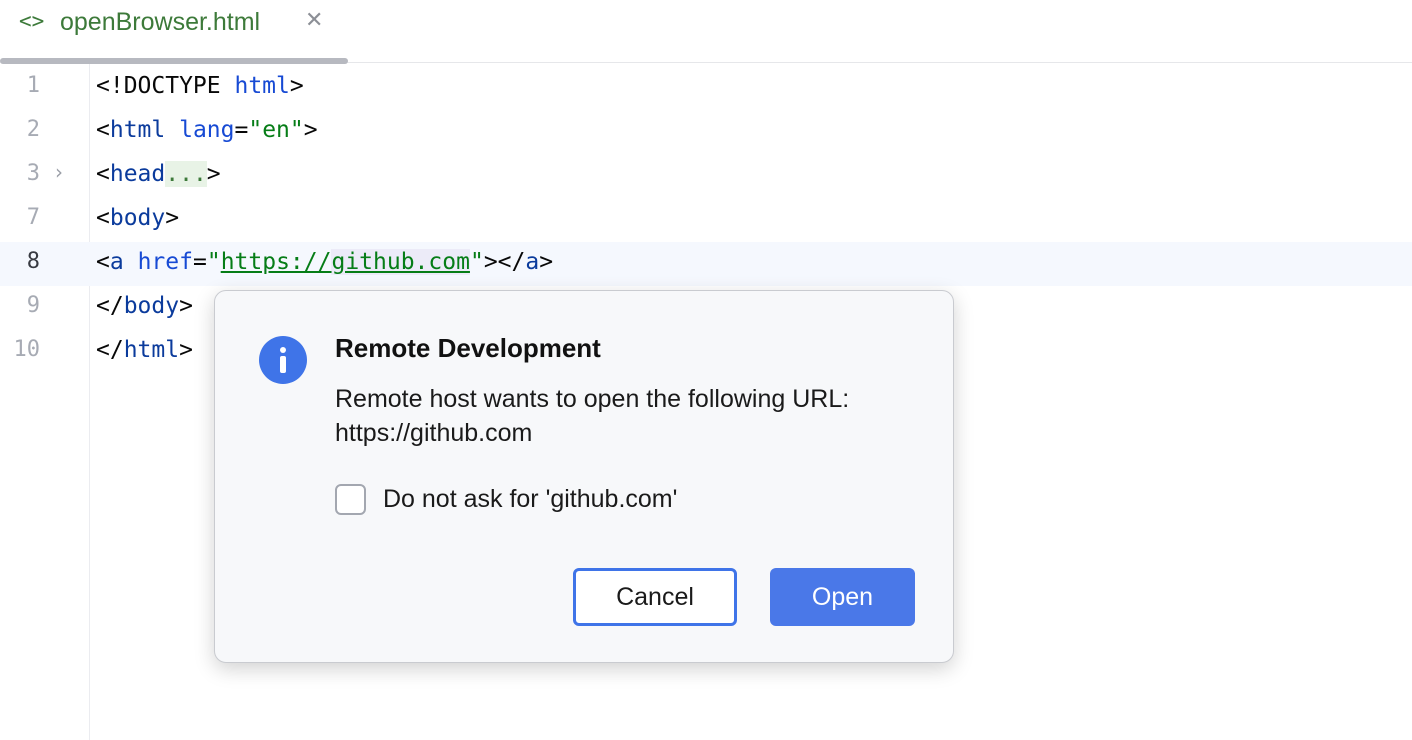  What do you see at coordinates (530, 499) in the screenshot?
I see `do-not-ask-label: Do not ask for 'github.com'` at bounding box center [530, 499].